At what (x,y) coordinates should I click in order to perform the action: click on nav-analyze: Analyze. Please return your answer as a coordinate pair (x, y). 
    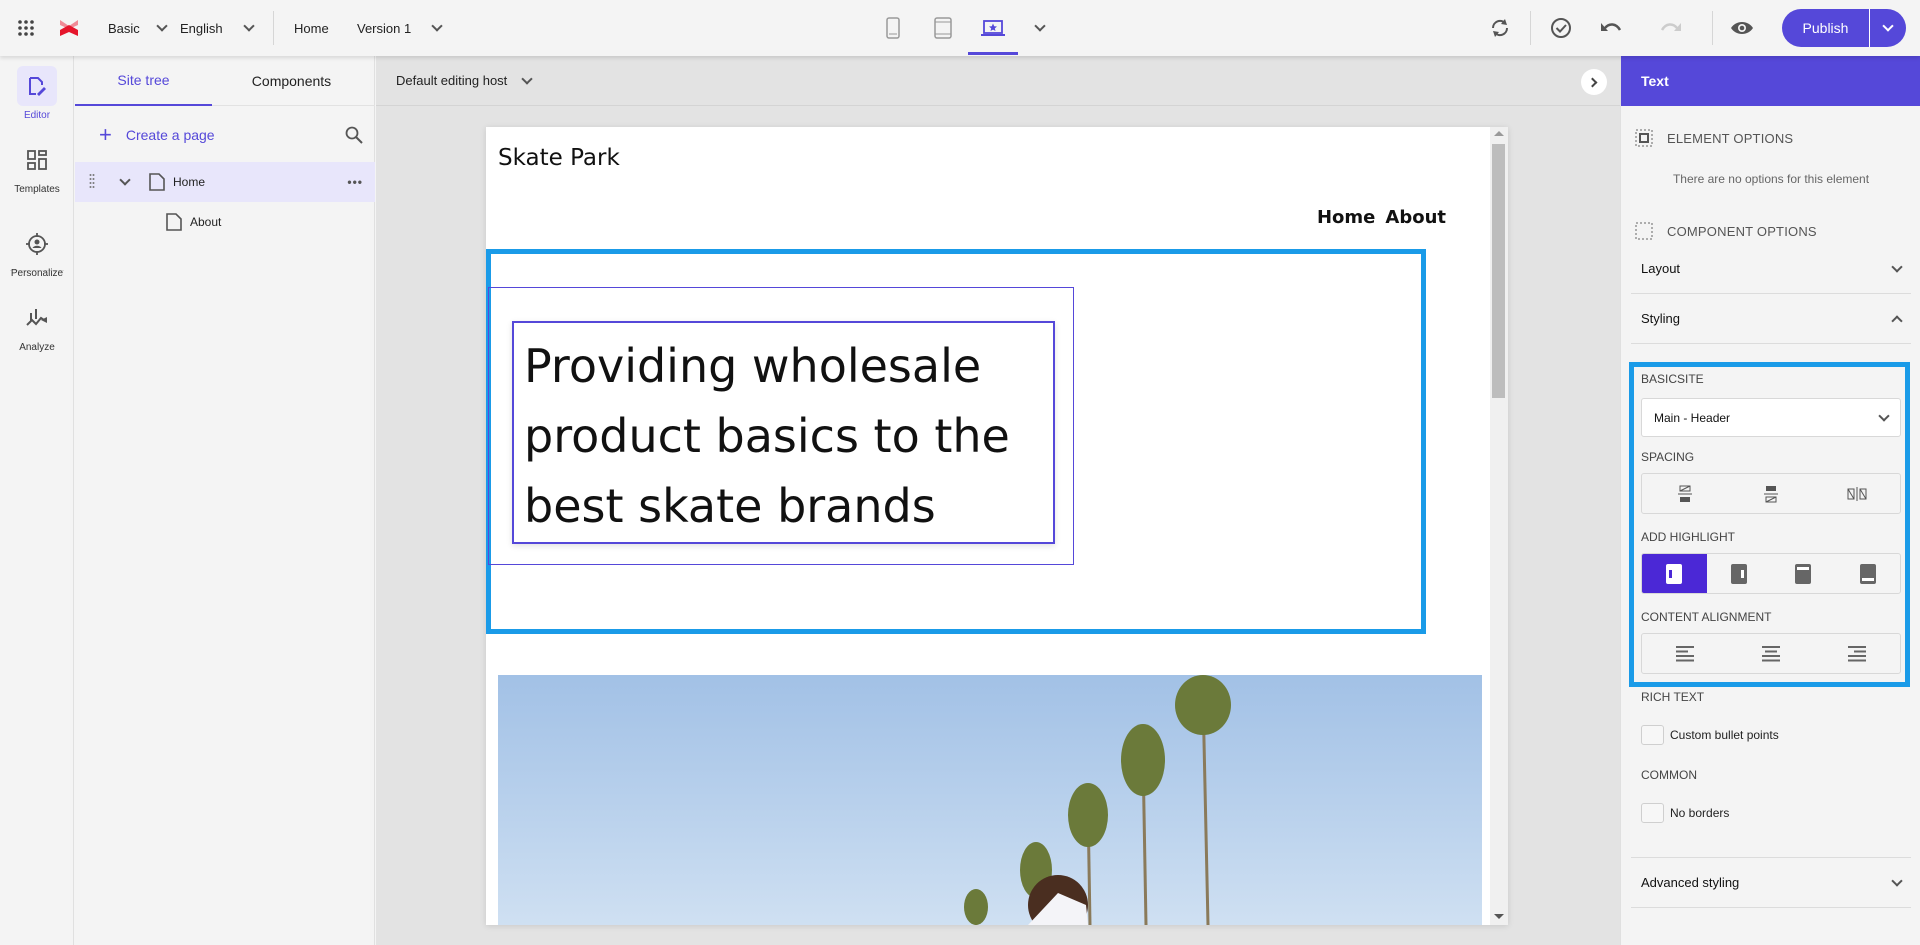
    Looking at the image, I should click on (37, 325).